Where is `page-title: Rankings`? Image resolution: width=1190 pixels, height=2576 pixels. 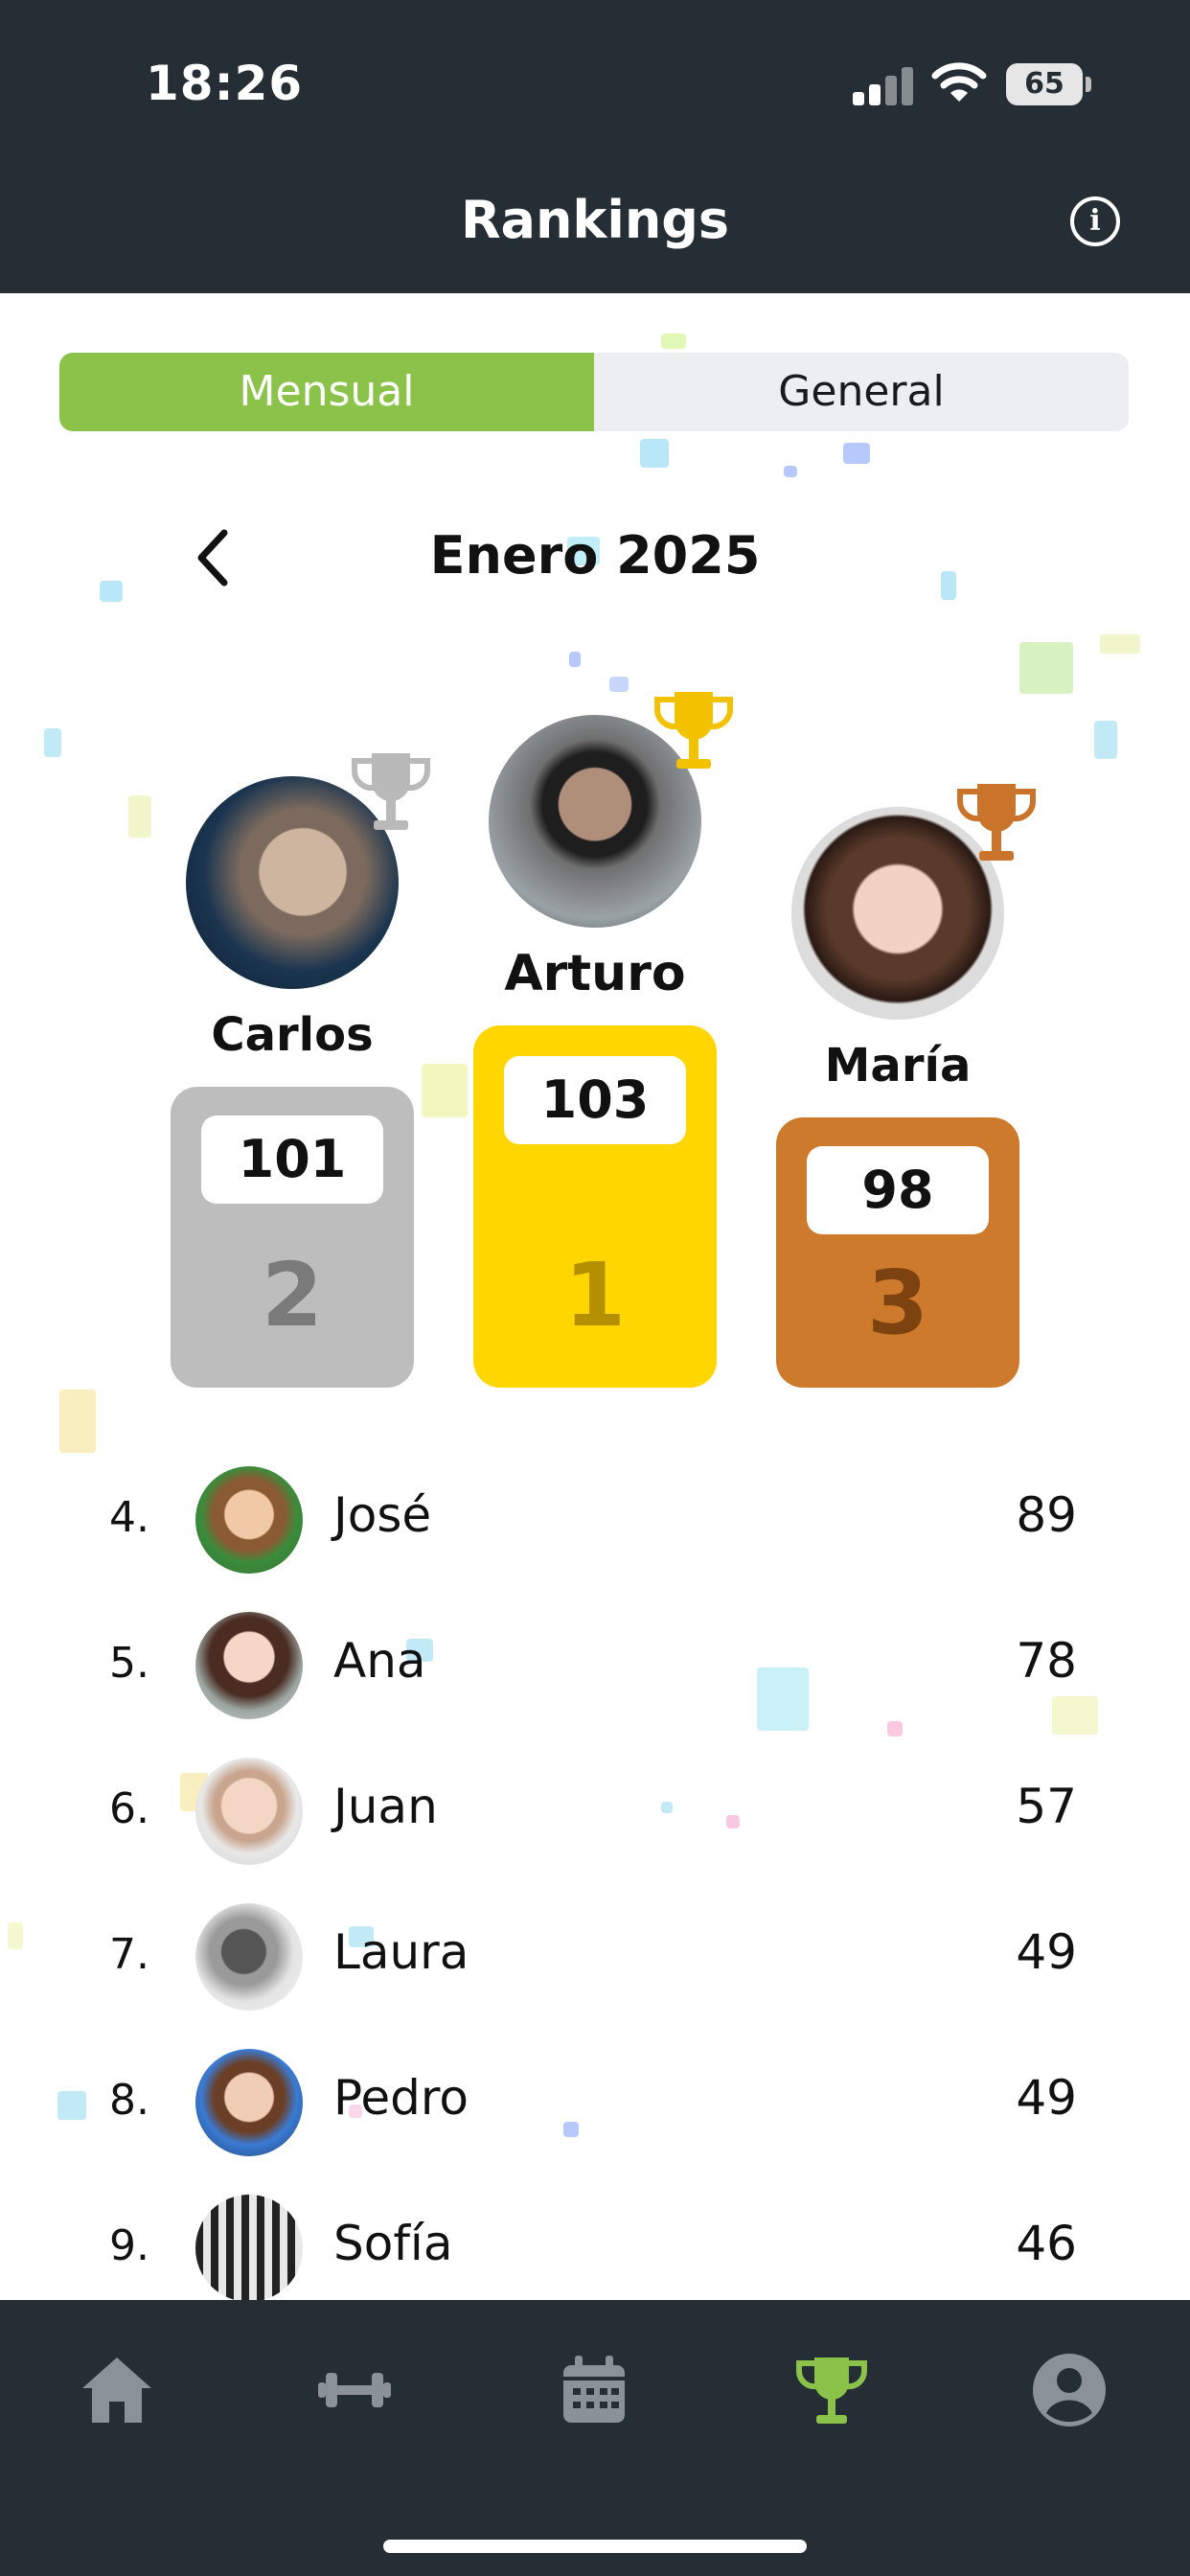
page-title: Rankings is located at coordinates (595, 220).